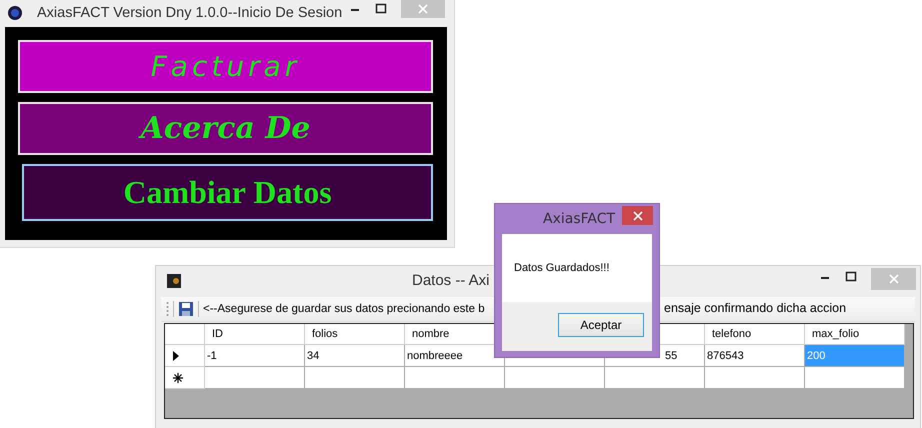  I want to click on column-header: telefono, so click(755, 334).